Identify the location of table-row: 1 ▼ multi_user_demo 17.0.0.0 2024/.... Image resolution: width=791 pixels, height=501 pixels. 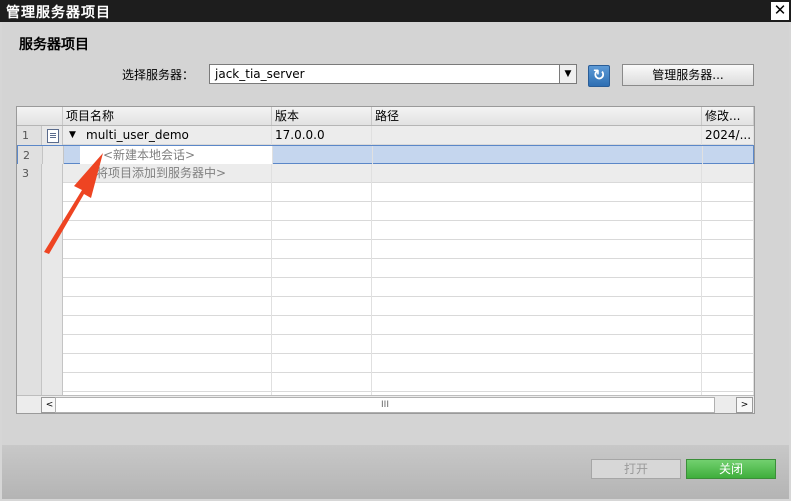
(385, 135).